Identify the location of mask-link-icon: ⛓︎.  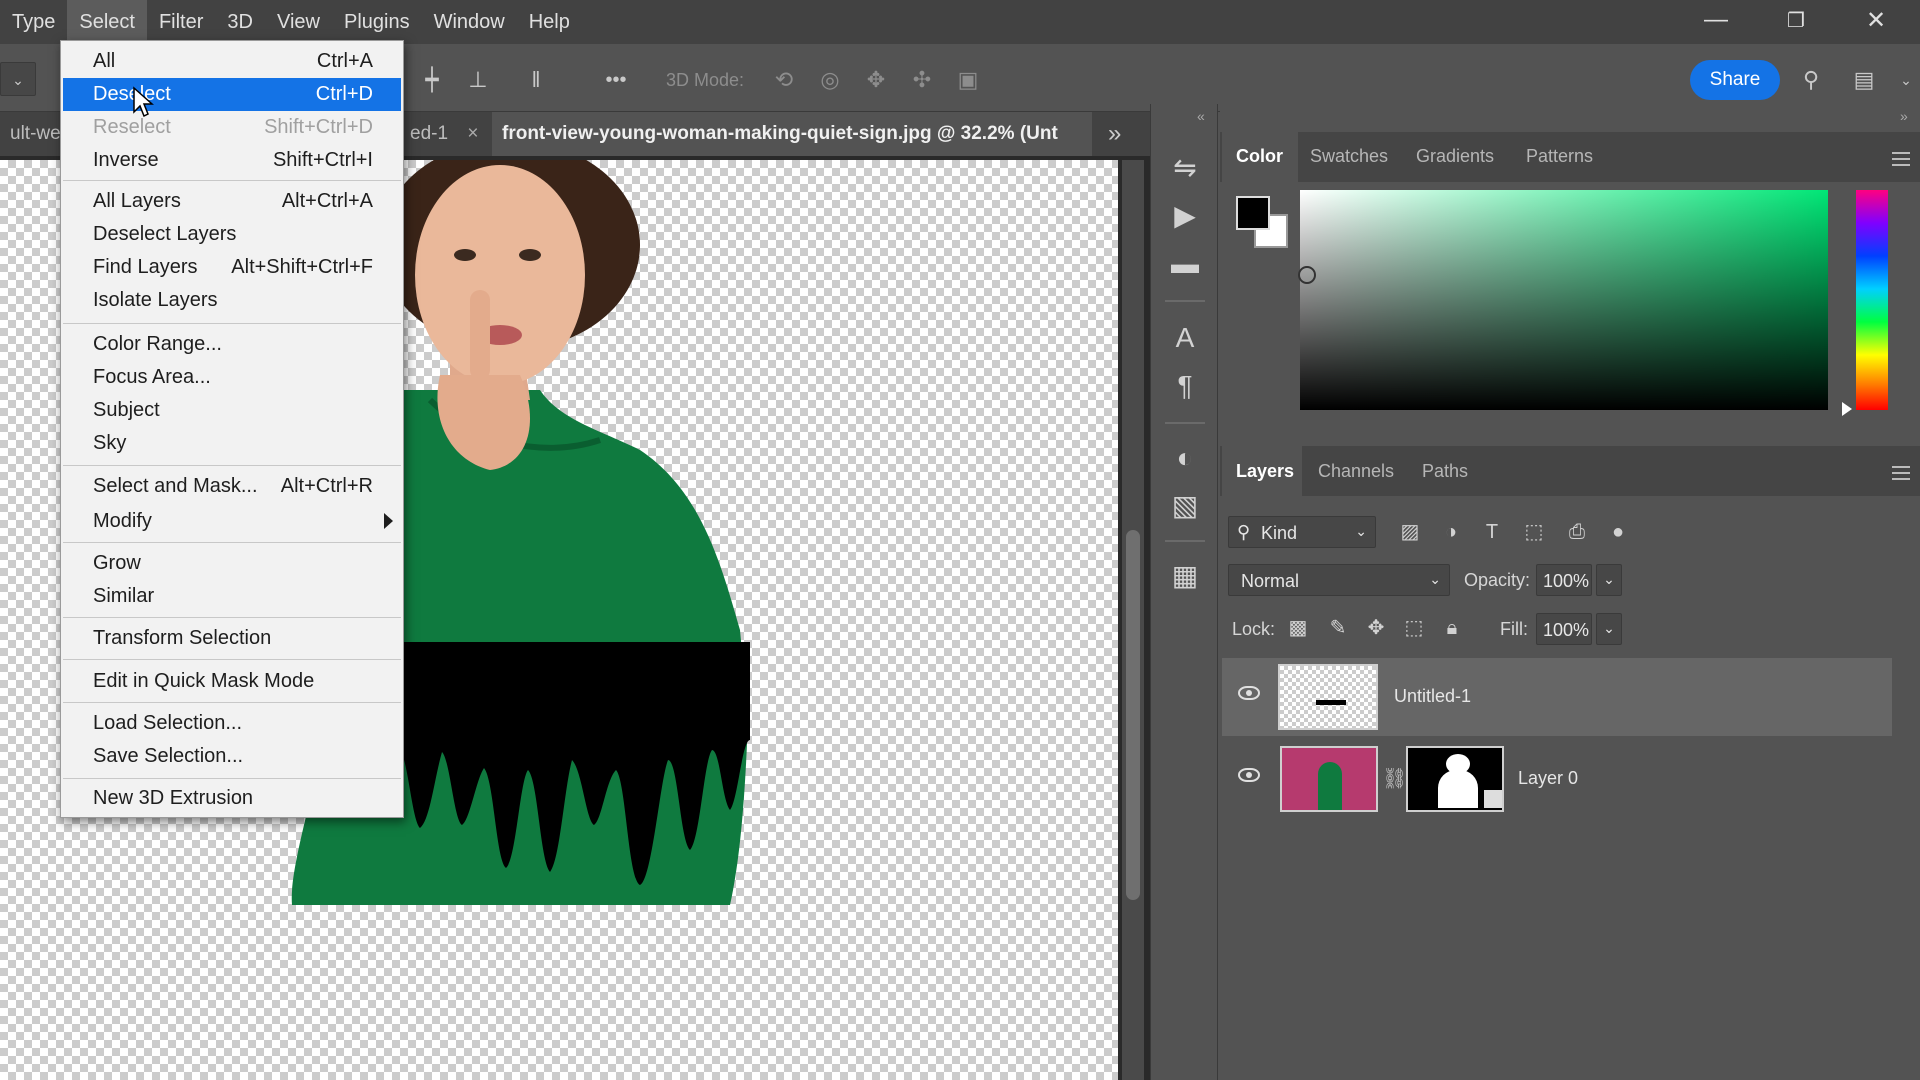
(1394, 778).